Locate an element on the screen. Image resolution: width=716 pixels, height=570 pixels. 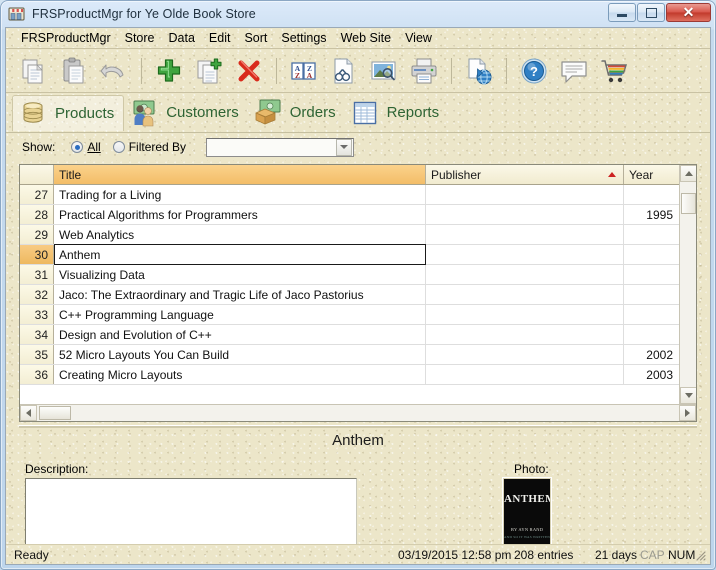
scroll-up-button is located at coordinates (688, 173).